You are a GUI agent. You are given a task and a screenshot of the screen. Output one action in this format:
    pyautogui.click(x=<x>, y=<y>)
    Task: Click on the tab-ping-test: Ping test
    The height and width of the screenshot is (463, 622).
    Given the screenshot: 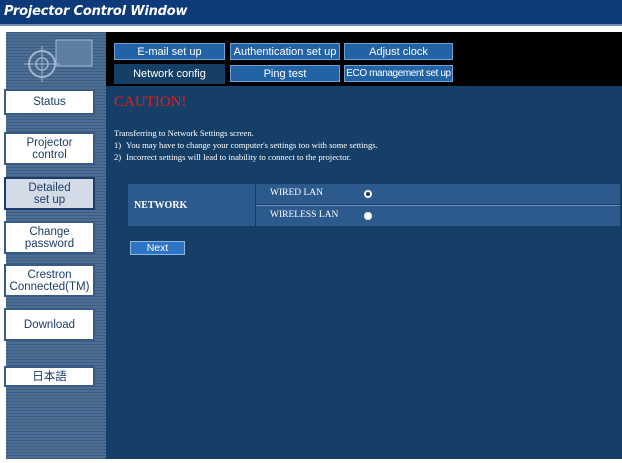 What is the action you would take?
    pyautogui.click(x=285, y=73)
    